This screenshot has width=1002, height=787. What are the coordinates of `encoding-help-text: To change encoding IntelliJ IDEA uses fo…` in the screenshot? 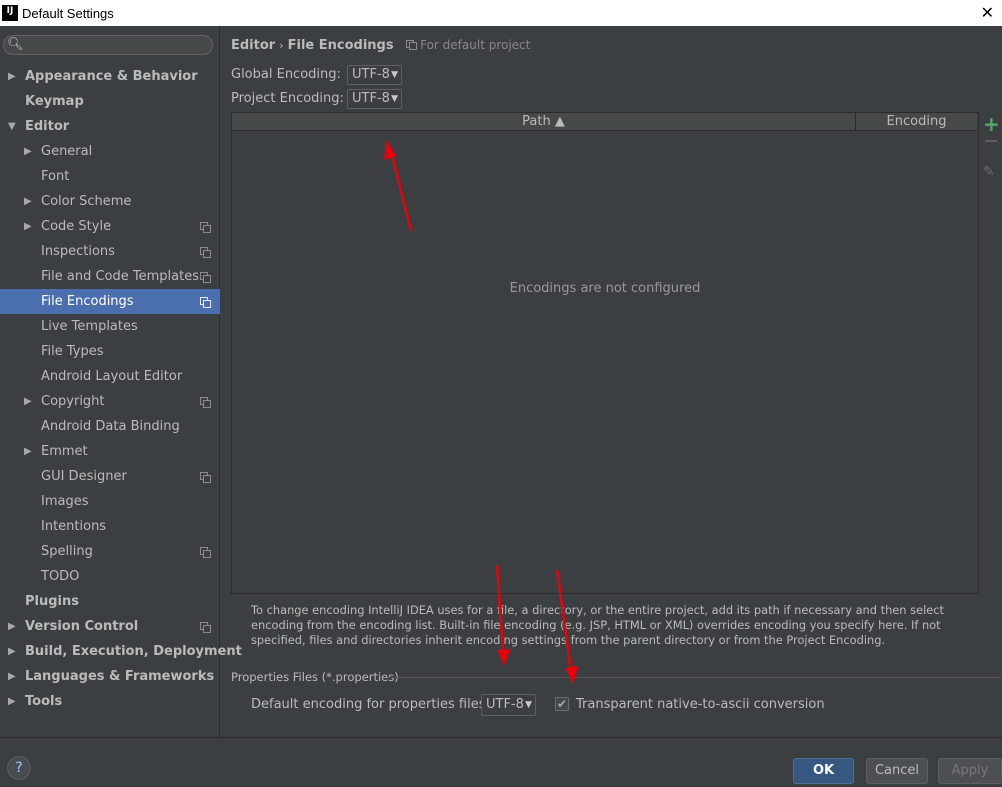 It's located at (597, 625).